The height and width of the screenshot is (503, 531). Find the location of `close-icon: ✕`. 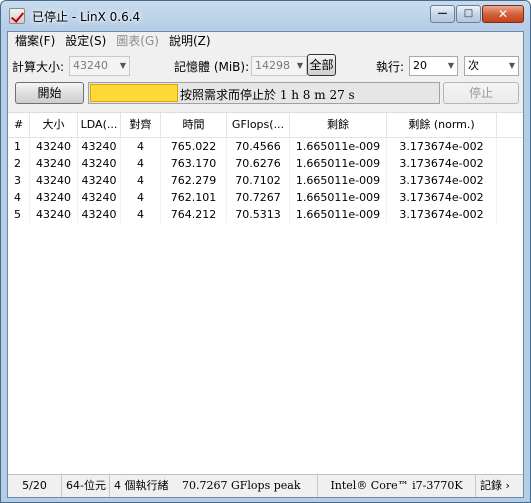

close-icon: ✕ is located at coordinates (503, 14).